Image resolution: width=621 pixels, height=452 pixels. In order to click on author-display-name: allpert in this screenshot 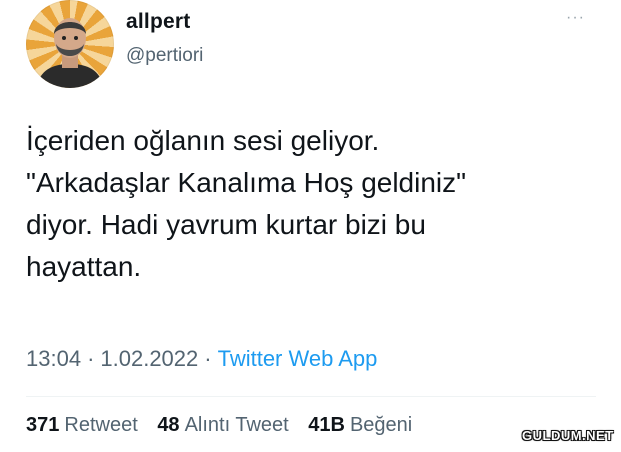, I will do `click(158, 22)`.